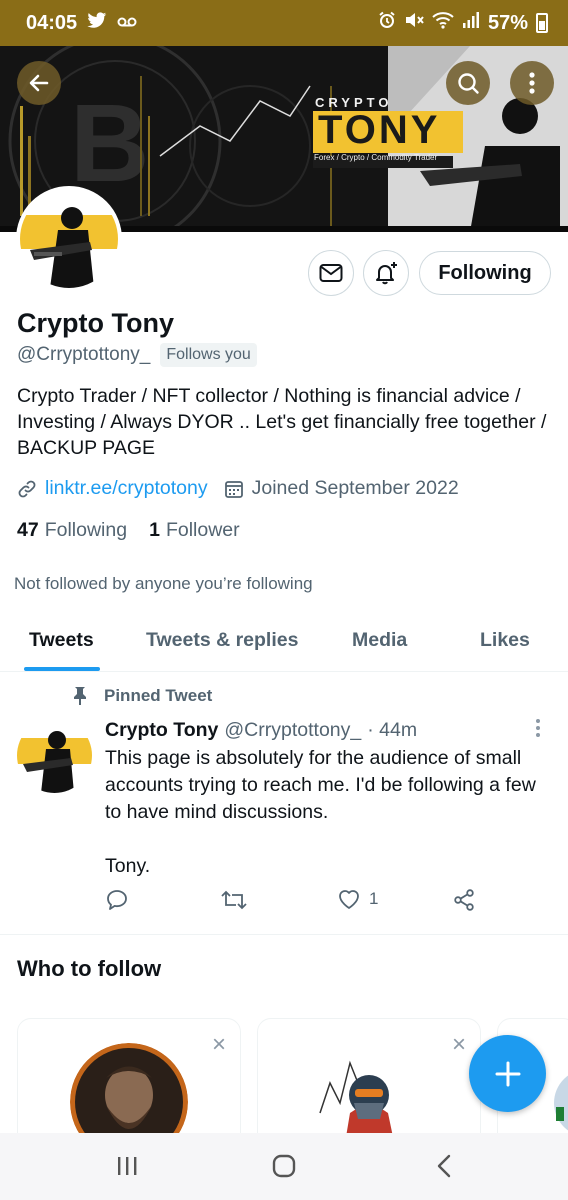  What do you see at coordinates (80, 696) in the screenshot?
I see `pin-icon` at bounding box center [80, 696].